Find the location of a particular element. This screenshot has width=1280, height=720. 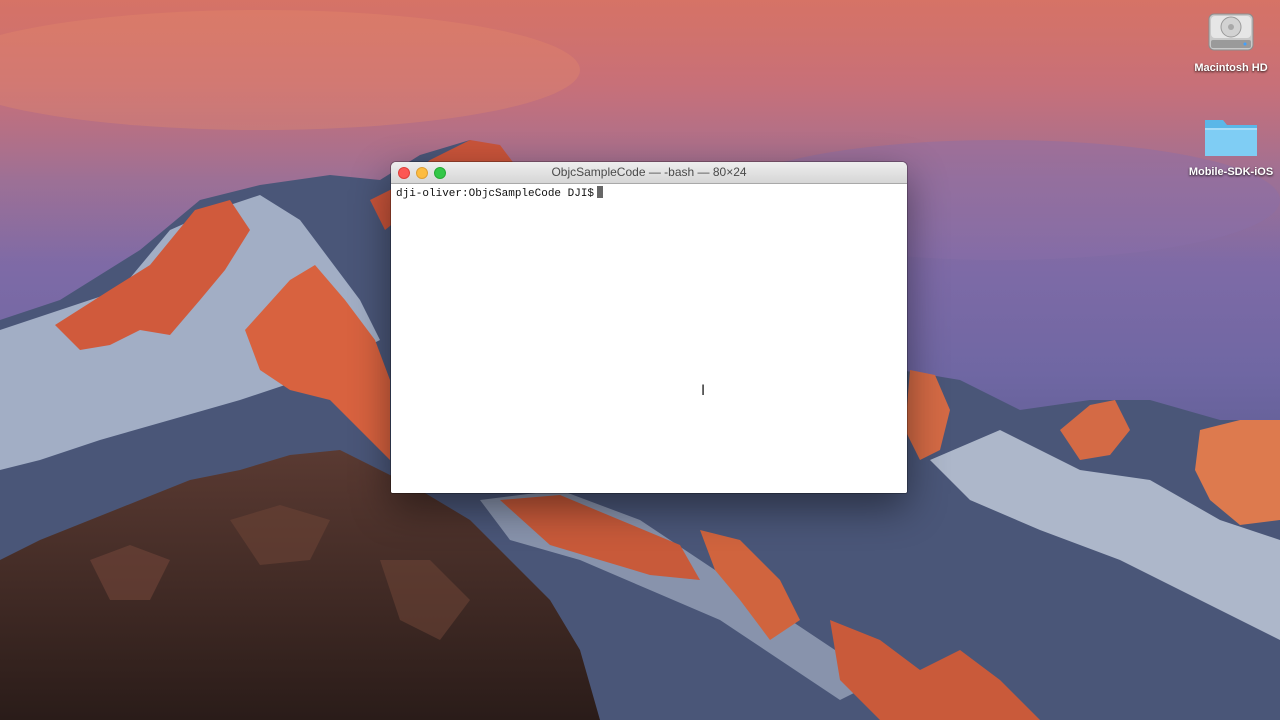

ibeam-cursor-icon: I is located at coordinates (703, 391).